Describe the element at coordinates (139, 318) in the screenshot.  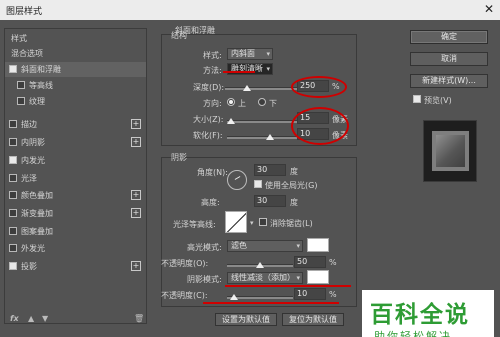
I see `trash-icon: 🗑` at that location.